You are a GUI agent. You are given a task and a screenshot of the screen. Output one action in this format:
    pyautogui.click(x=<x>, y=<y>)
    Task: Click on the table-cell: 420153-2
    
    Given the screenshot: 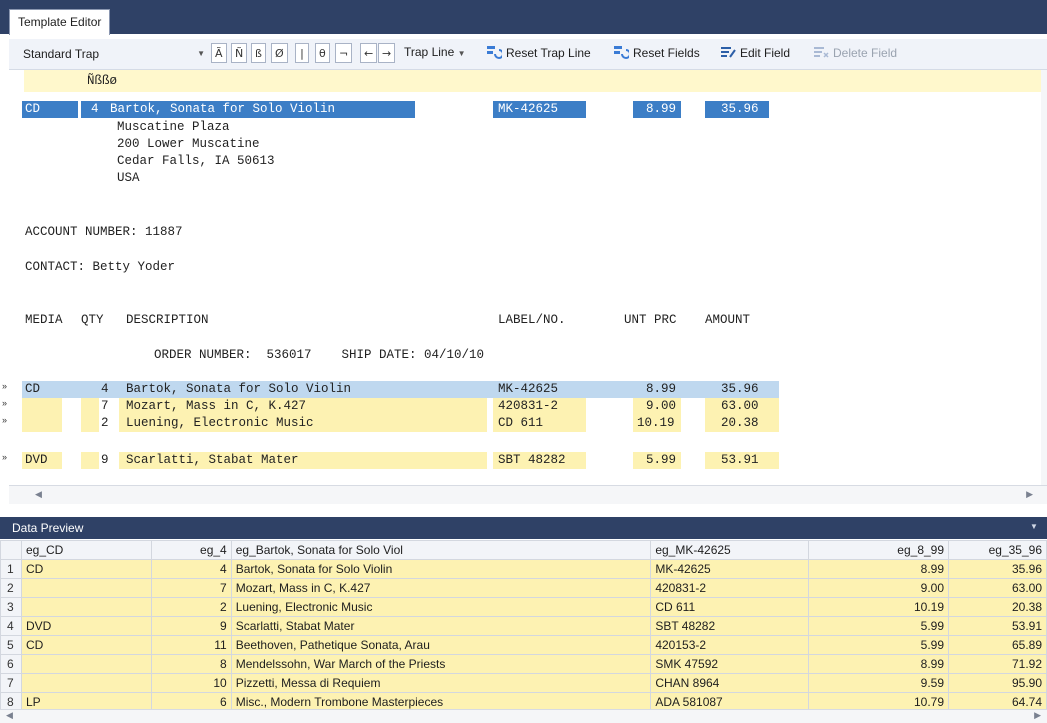 What is the action you would take?
    pyautogui.click(x=730, y=645)
    